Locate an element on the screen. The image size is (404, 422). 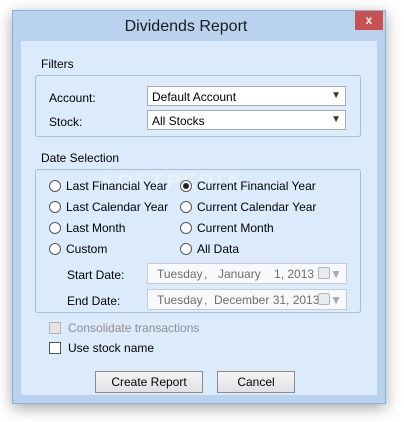
radio-label: Current Month is located at coordinates (235, 228).